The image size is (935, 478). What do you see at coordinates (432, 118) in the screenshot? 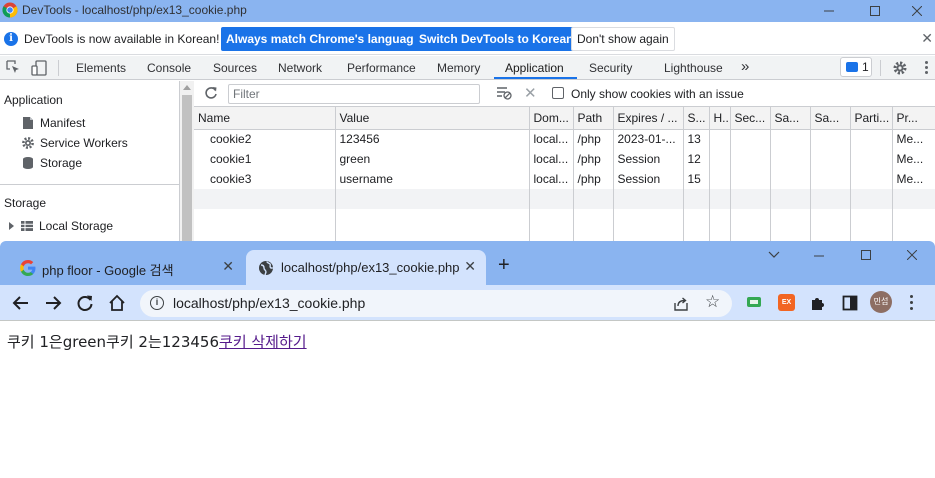
I see `column-header: Value` at bounding box center [432, 118].